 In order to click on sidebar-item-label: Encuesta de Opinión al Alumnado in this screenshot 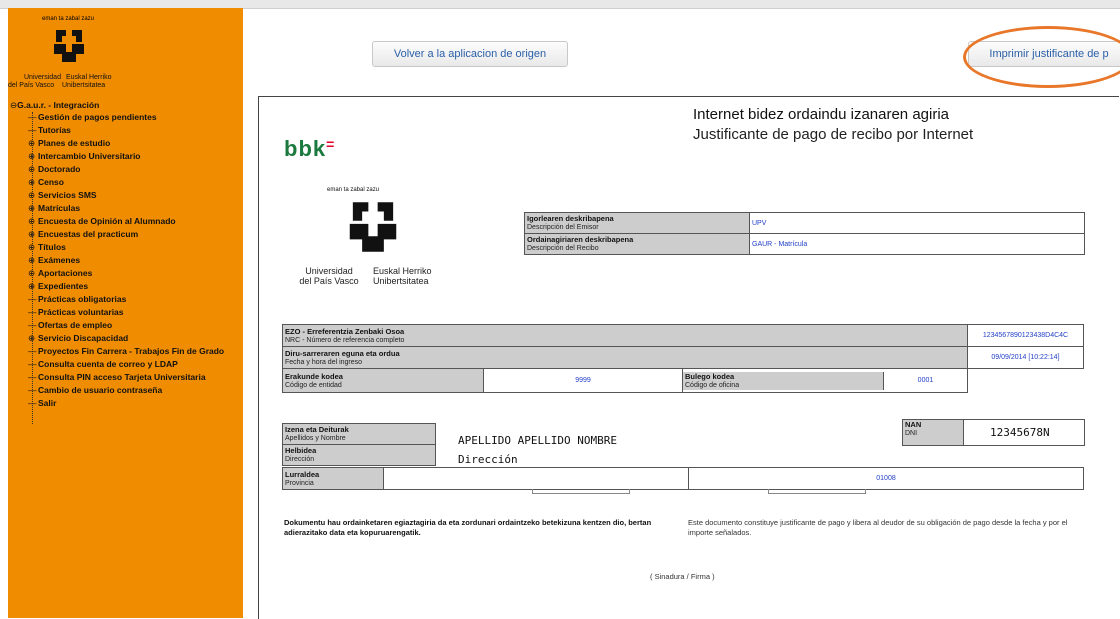, I will do `click(107, 221)`.